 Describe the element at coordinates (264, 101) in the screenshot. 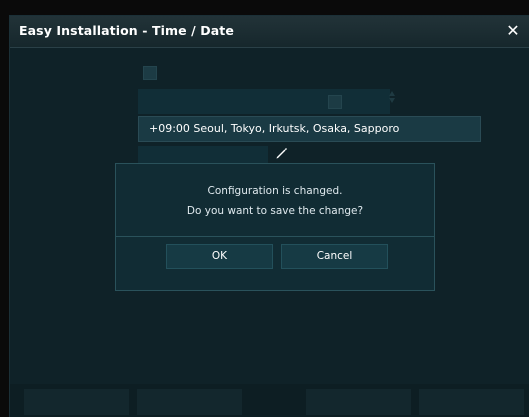

I see `datetime-field` at that location.